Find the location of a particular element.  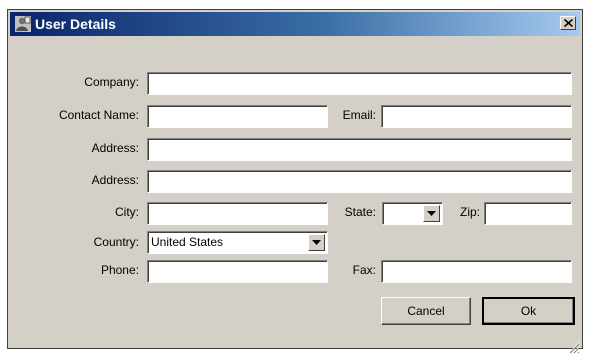

close-icon is located at coordinates (568, 23).